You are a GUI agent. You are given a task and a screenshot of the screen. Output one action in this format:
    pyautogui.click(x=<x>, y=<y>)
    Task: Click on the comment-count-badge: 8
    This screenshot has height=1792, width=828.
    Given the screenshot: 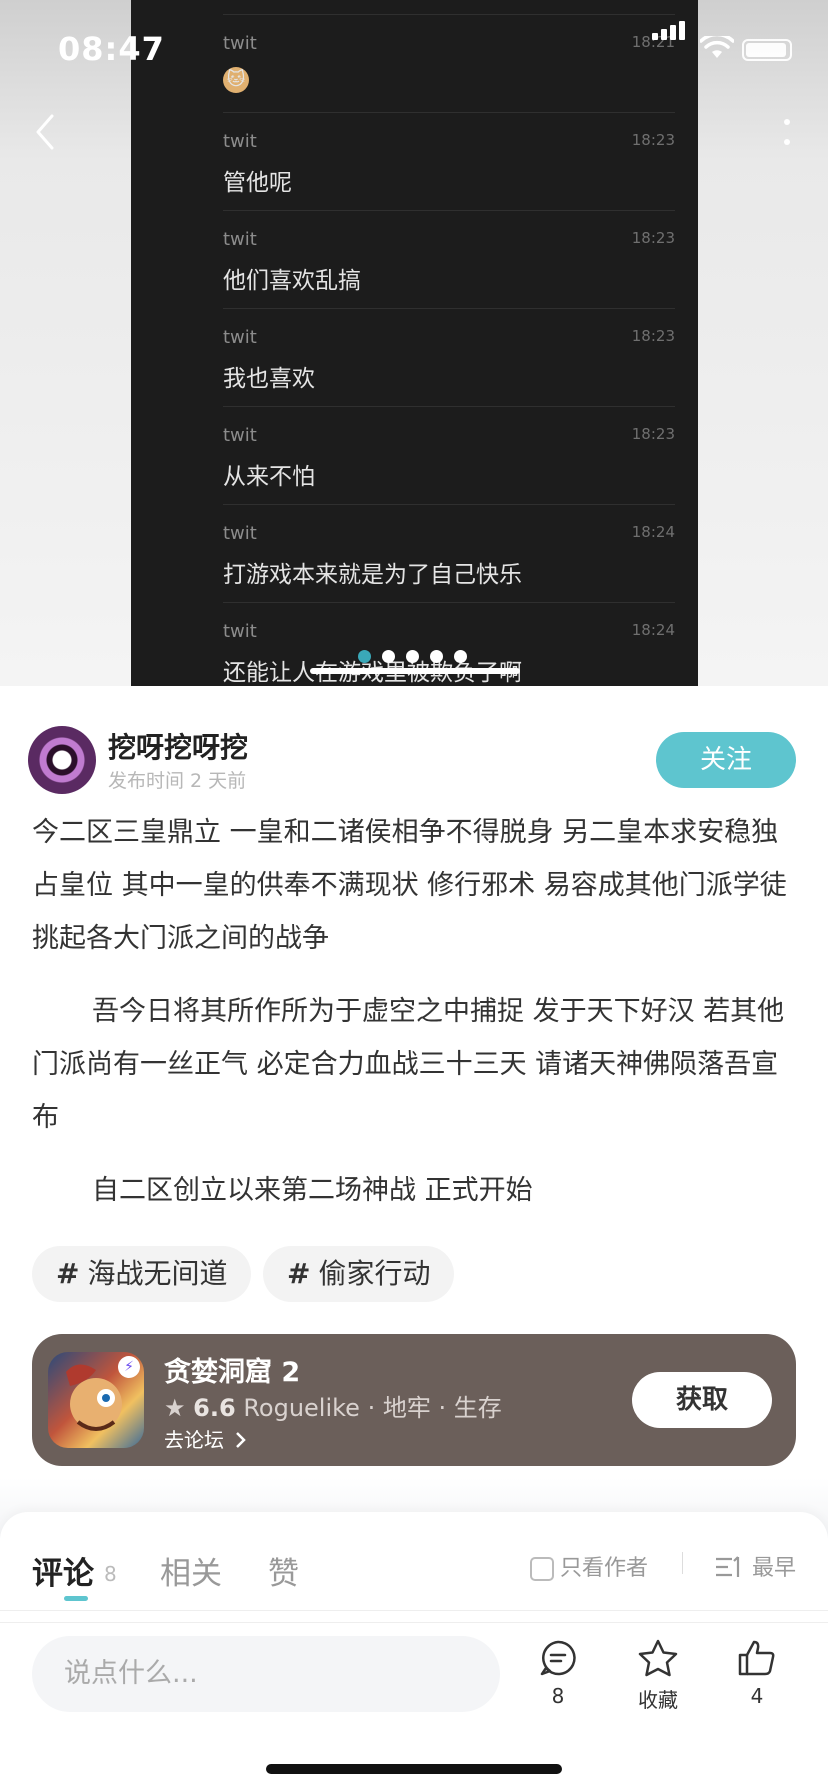 What is the action you would take?
    pyautogui.click(x=110, y=1574)
    